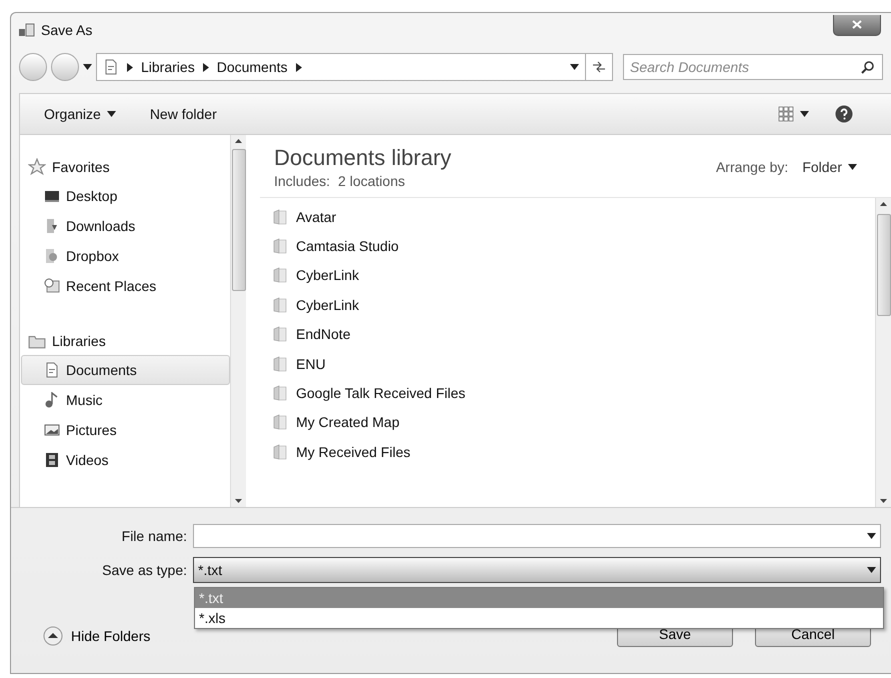  What do you see at coordinates (80, 114) in the screenshot?
I see `organize-menu: Organize` at bounding box center [80, 114].